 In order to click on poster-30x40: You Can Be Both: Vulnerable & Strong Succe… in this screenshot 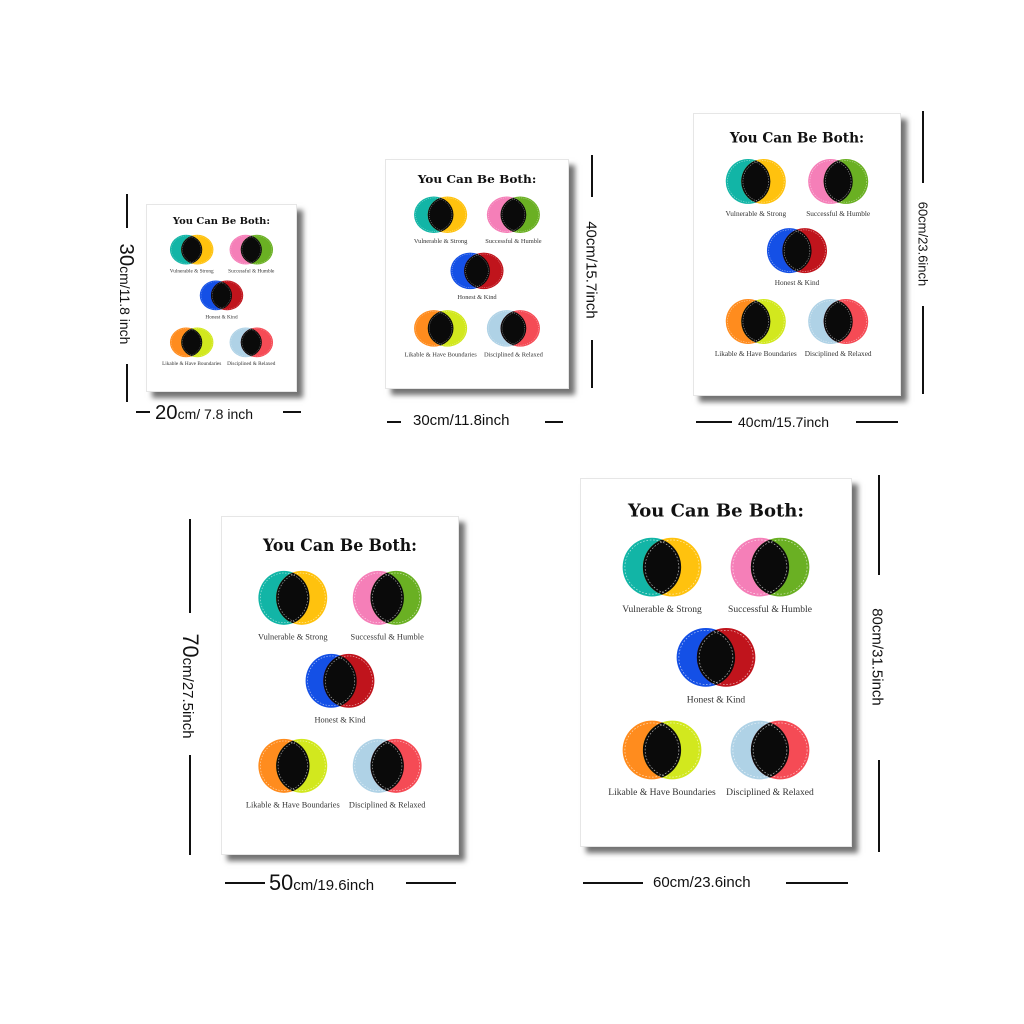, I will do `click(477, 274)`.